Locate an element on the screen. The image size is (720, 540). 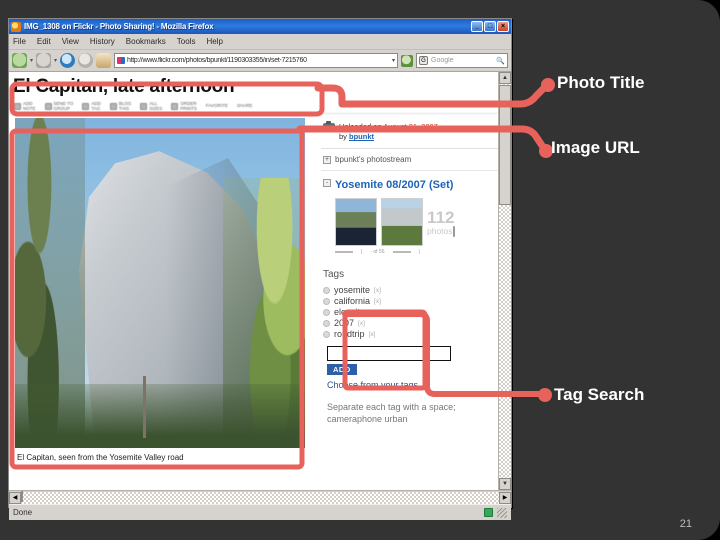
tag-item: yosemite [x] is located at coordinates (409, 290).